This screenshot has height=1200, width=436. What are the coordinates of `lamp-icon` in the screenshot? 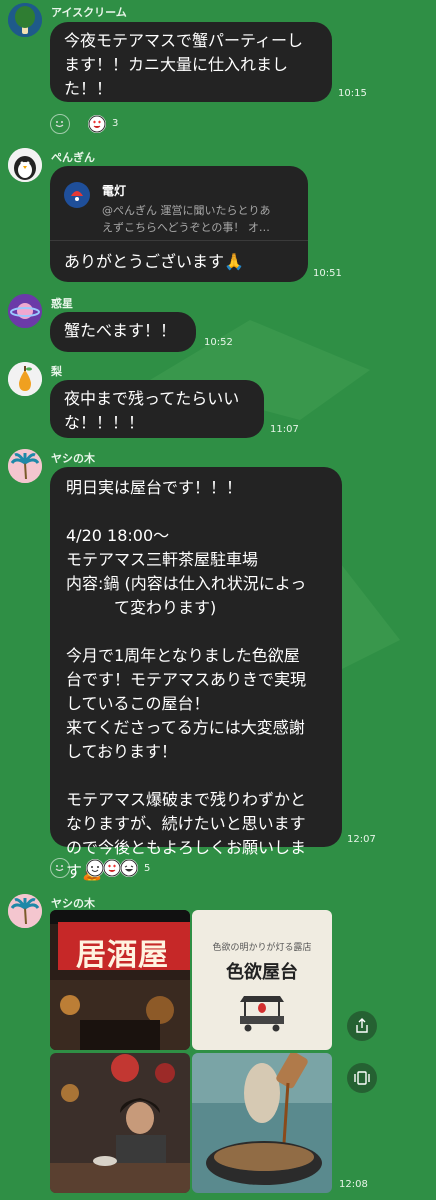 It's located at (77, 196).